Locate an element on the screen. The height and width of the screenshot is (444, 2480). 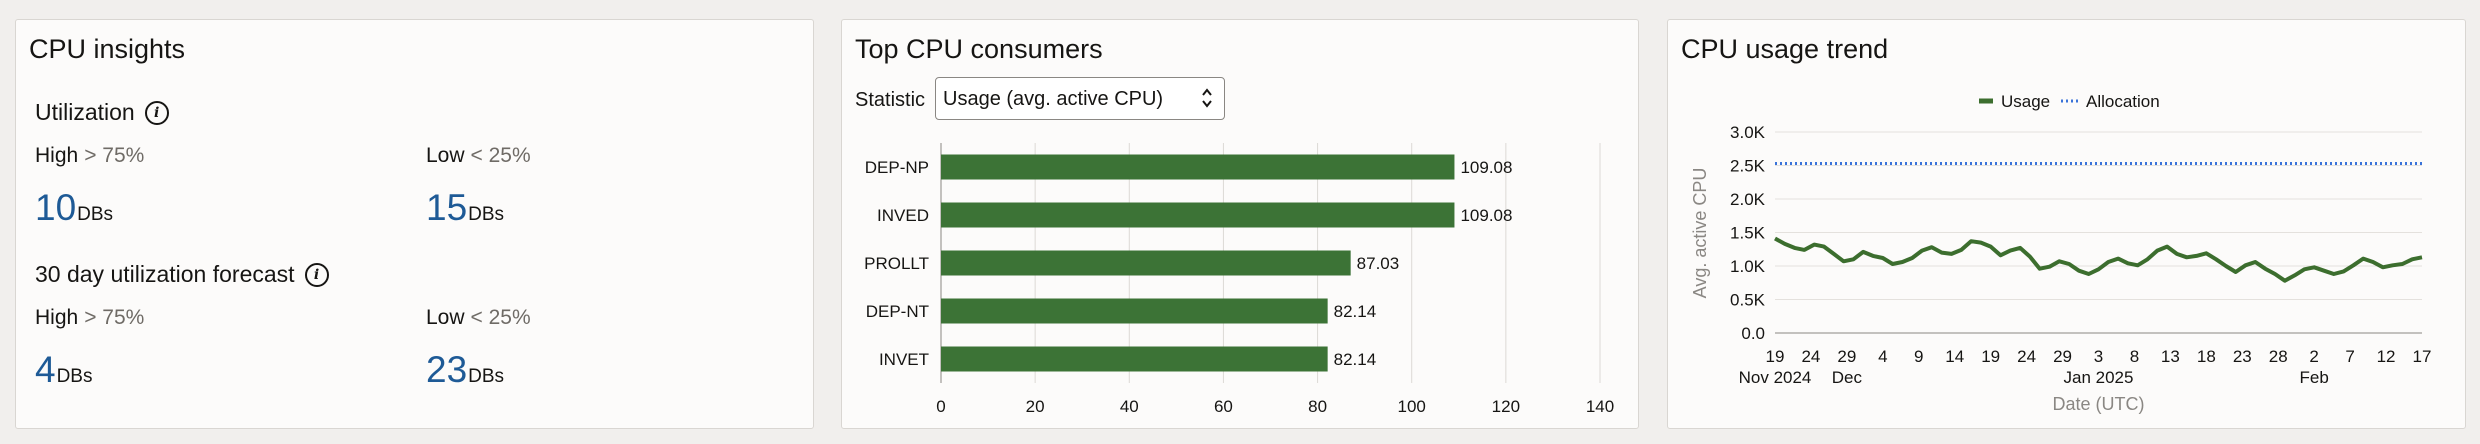
forecast-high-threshold: > 75% is located at coordinates (114, 317).